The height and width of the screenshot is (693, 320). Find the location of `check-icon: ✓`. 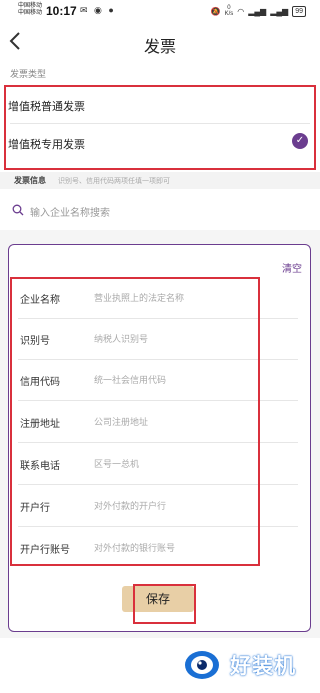

check-icon: ✓ is located at coordinates (300, 141).